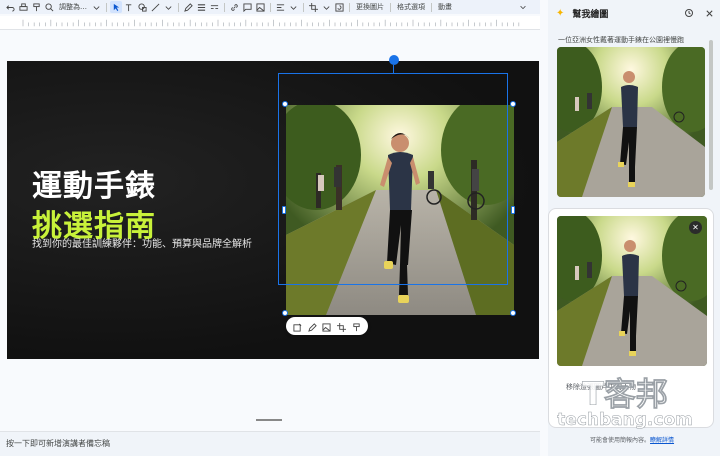  Describe the element at coordinates (620, 440) in the screenshot. I see `footer-text: 可能會使用簡報內容。` at that location.